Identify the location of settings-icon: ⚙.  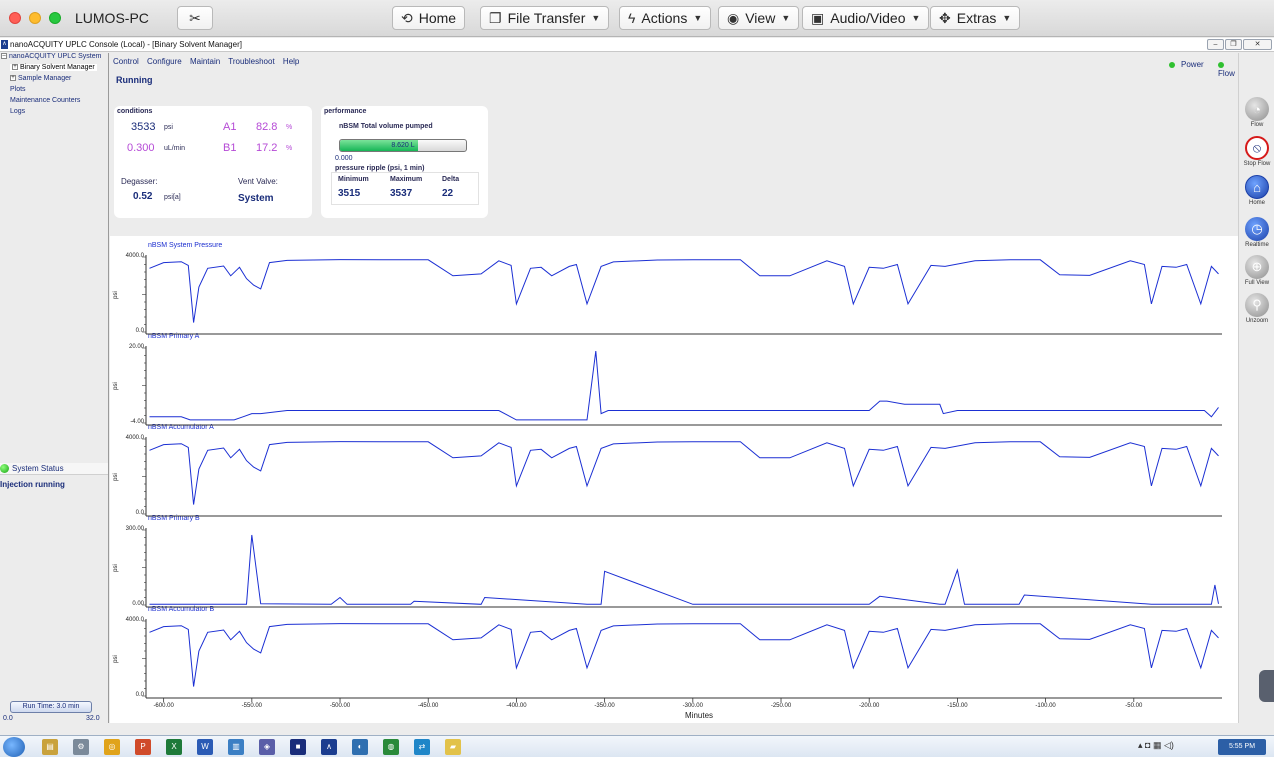
(81, 747).